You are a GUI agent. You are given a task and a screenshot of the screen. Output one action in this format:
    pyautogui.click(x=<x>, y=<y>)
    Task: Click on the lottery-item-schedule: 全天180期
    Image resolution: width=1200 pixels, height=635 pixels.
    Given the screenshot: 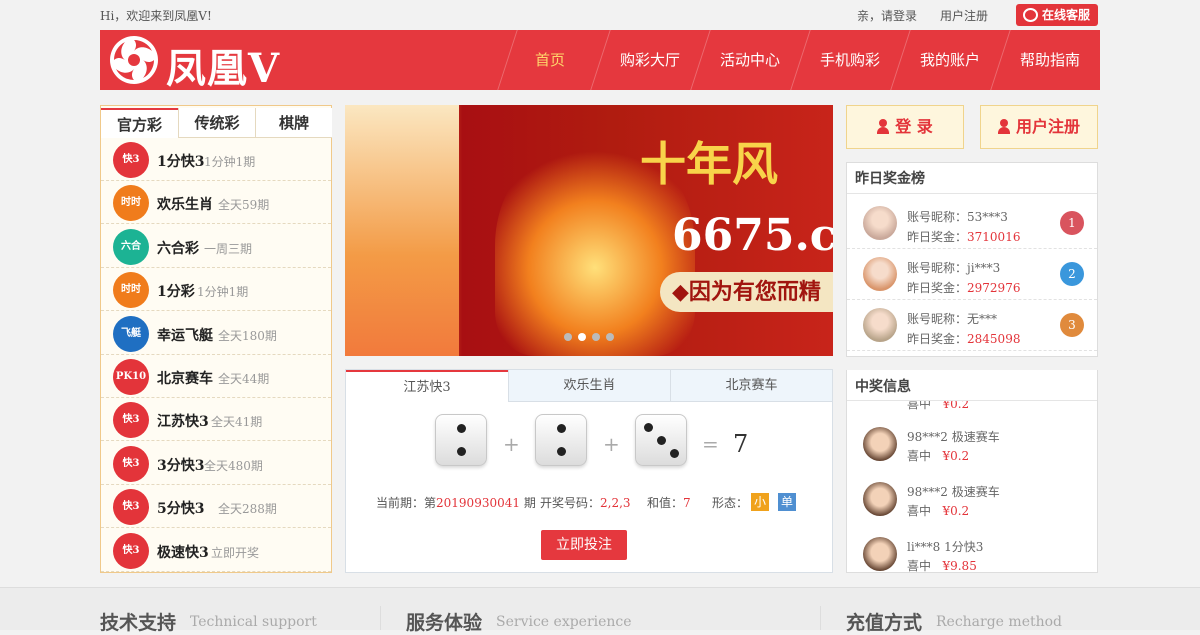 What is the action you would take?
    pyautogui.click(x=247, y=335)
    